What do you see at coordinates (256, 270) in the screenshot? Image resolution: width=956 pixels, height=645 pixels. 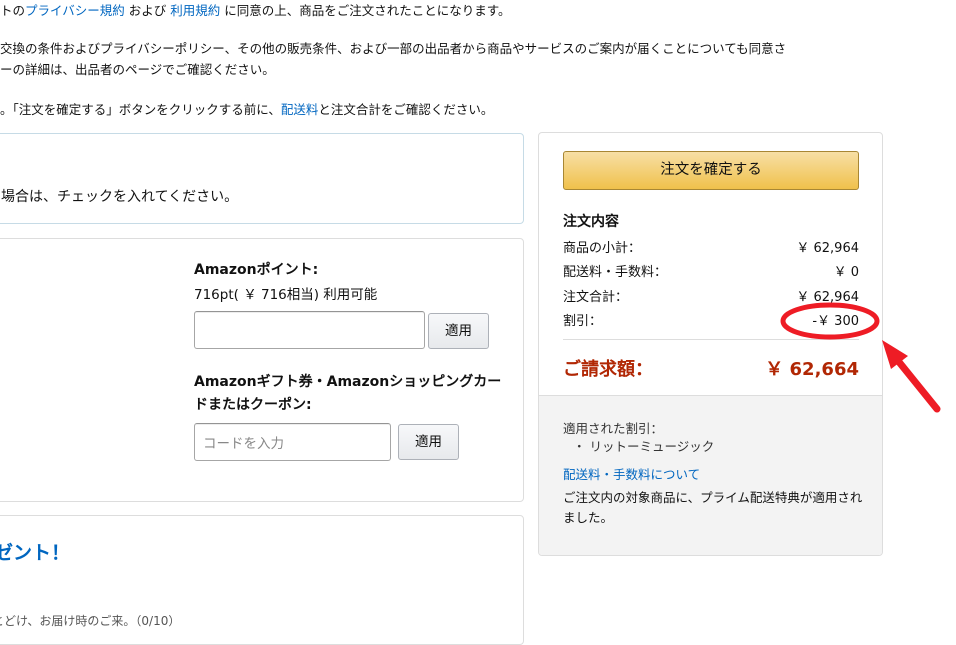 I see `points-title: Amazonポイント:` at bounding box center [256, 270].